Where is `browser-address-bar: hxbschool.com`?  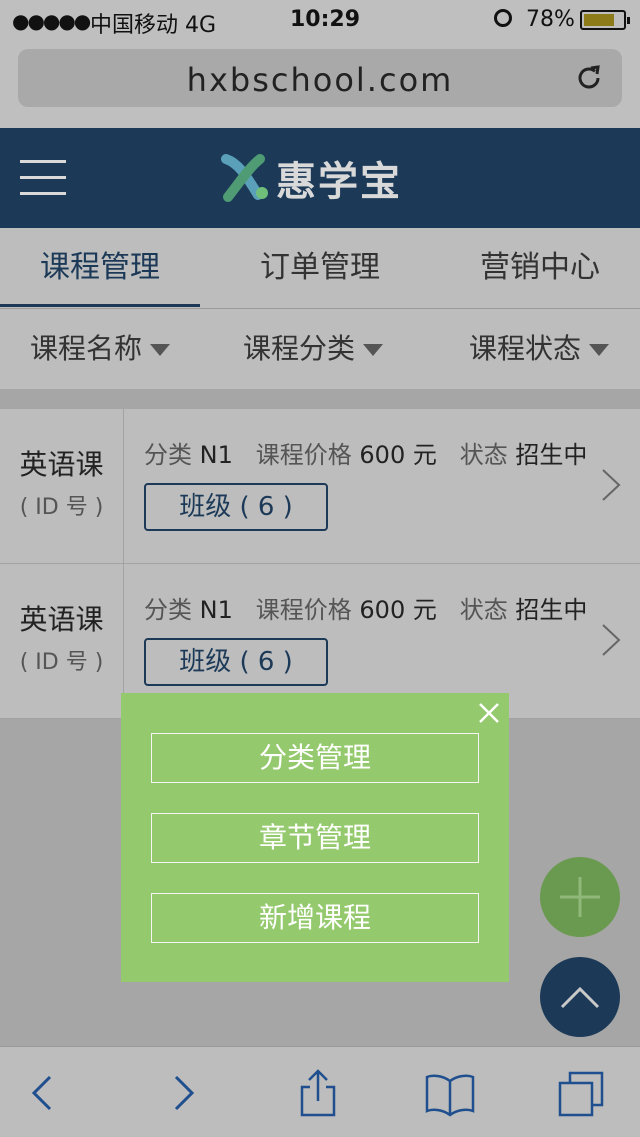 browser-address-bar: hxbschool.com is located at coordinates (320, 84).